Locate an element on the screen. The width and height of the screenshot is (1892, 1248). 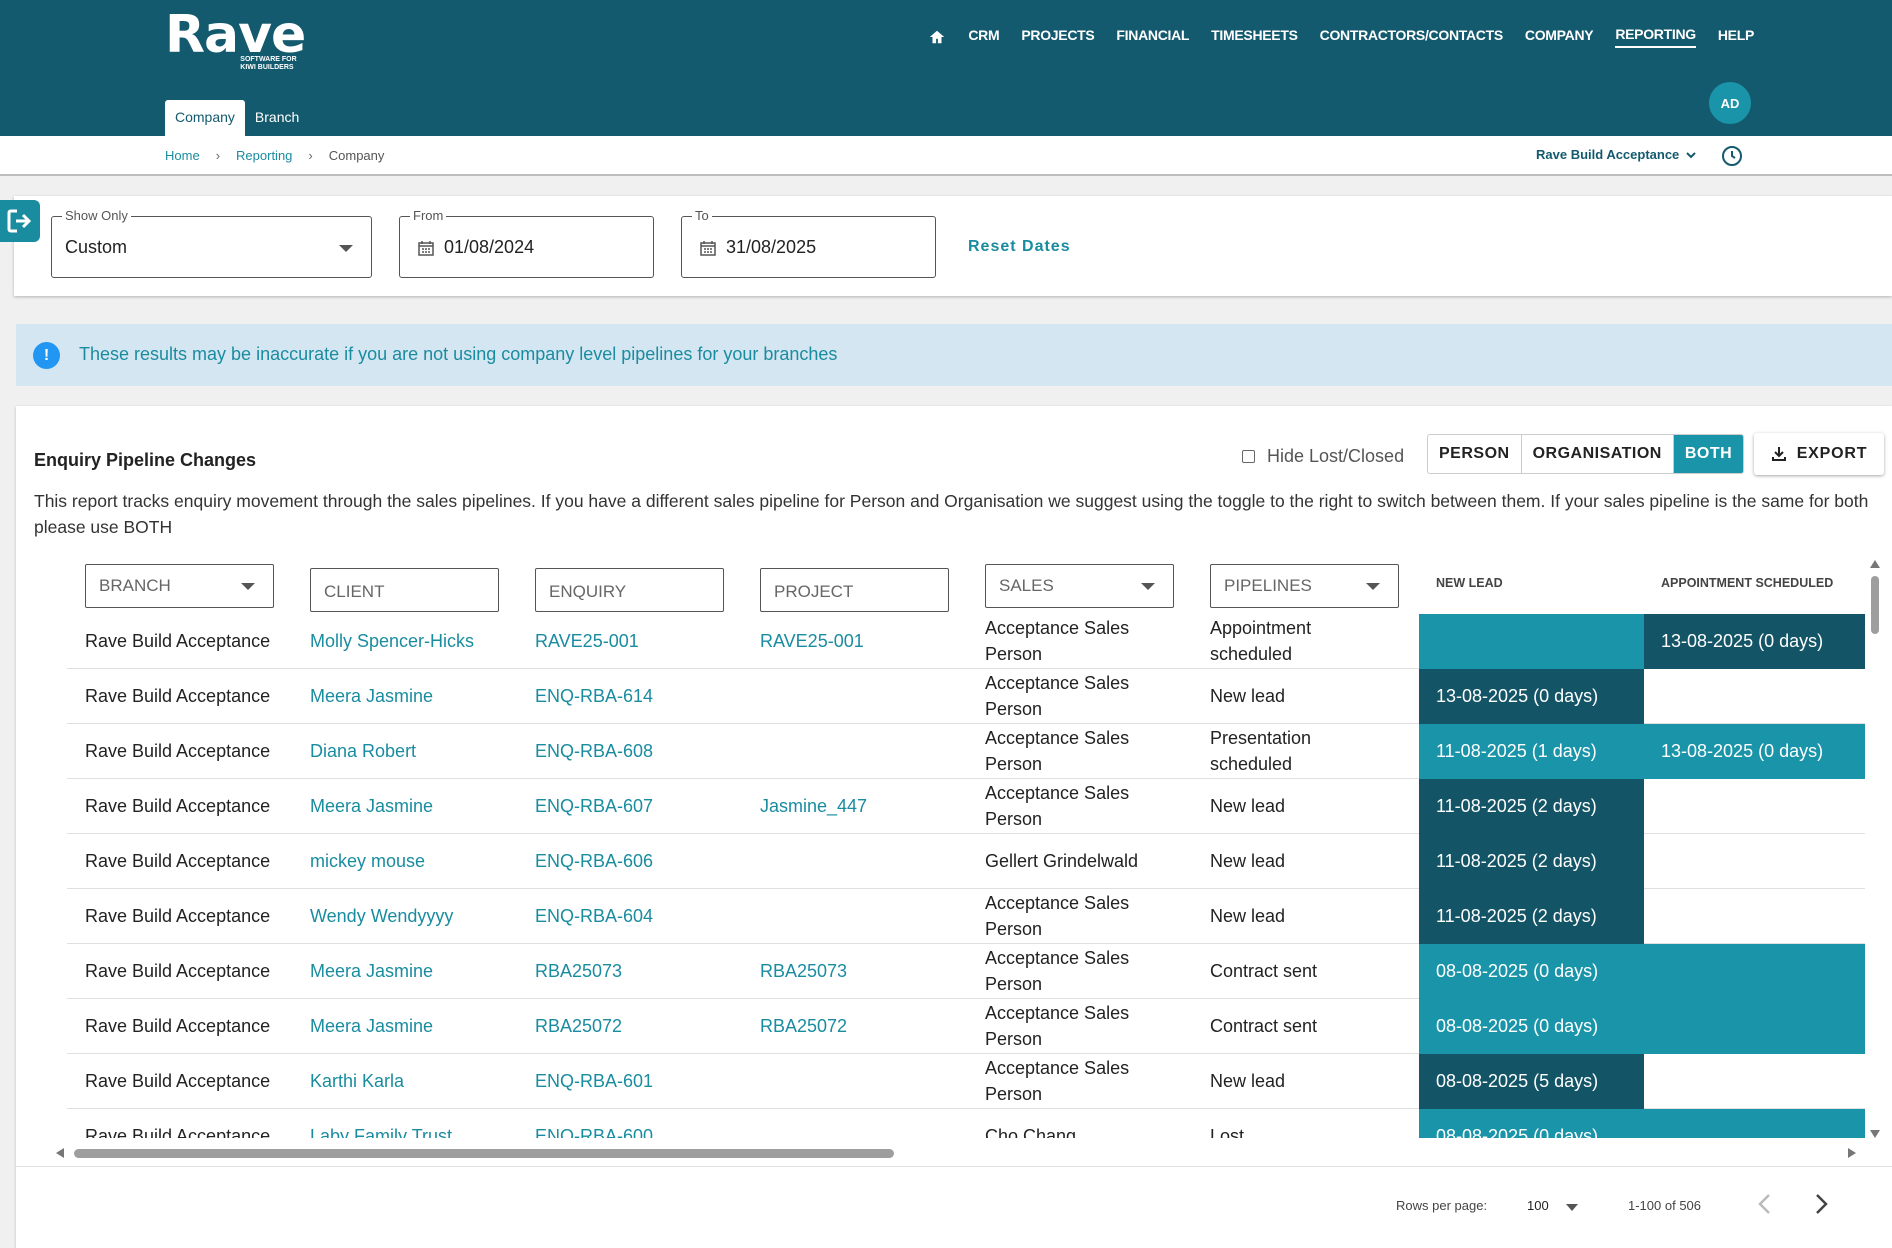
enquiry-link: RBA25072 is located at coordinates (578, 1026).